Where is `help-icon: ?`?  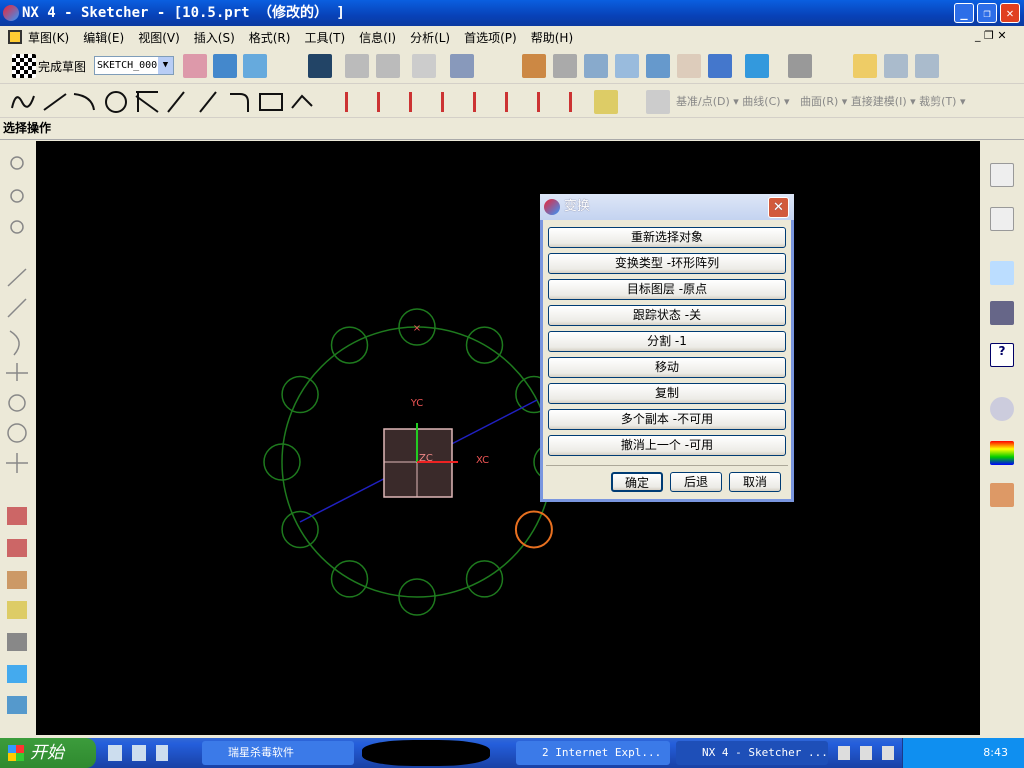 help-icon: ? is located at coordinates (1002, 355).